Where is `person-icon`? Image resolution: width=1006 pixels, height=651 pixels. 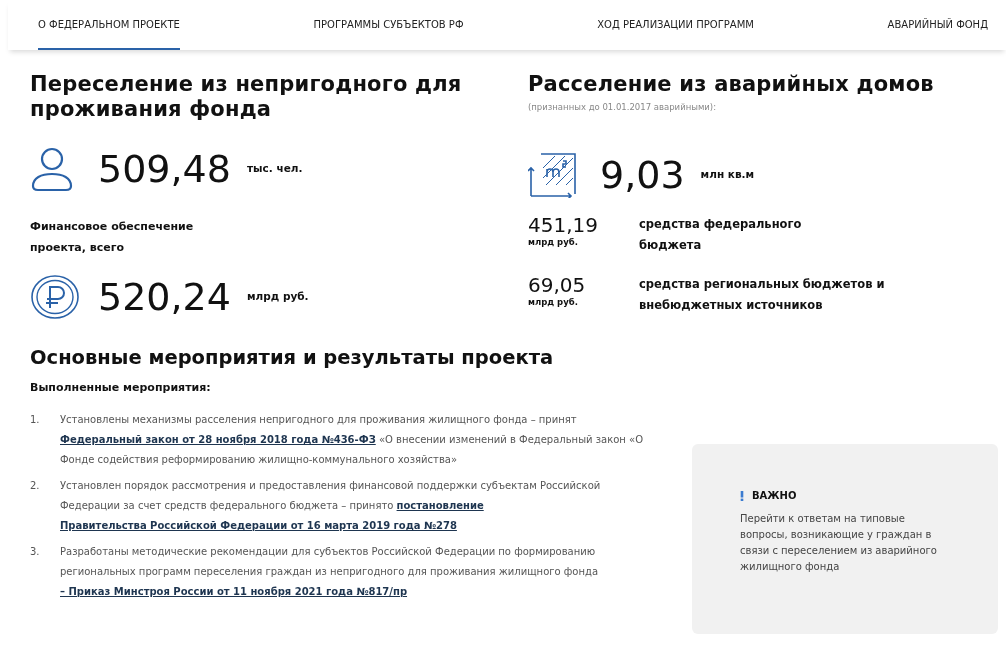
person-icon is located at coordinates (52, 169).